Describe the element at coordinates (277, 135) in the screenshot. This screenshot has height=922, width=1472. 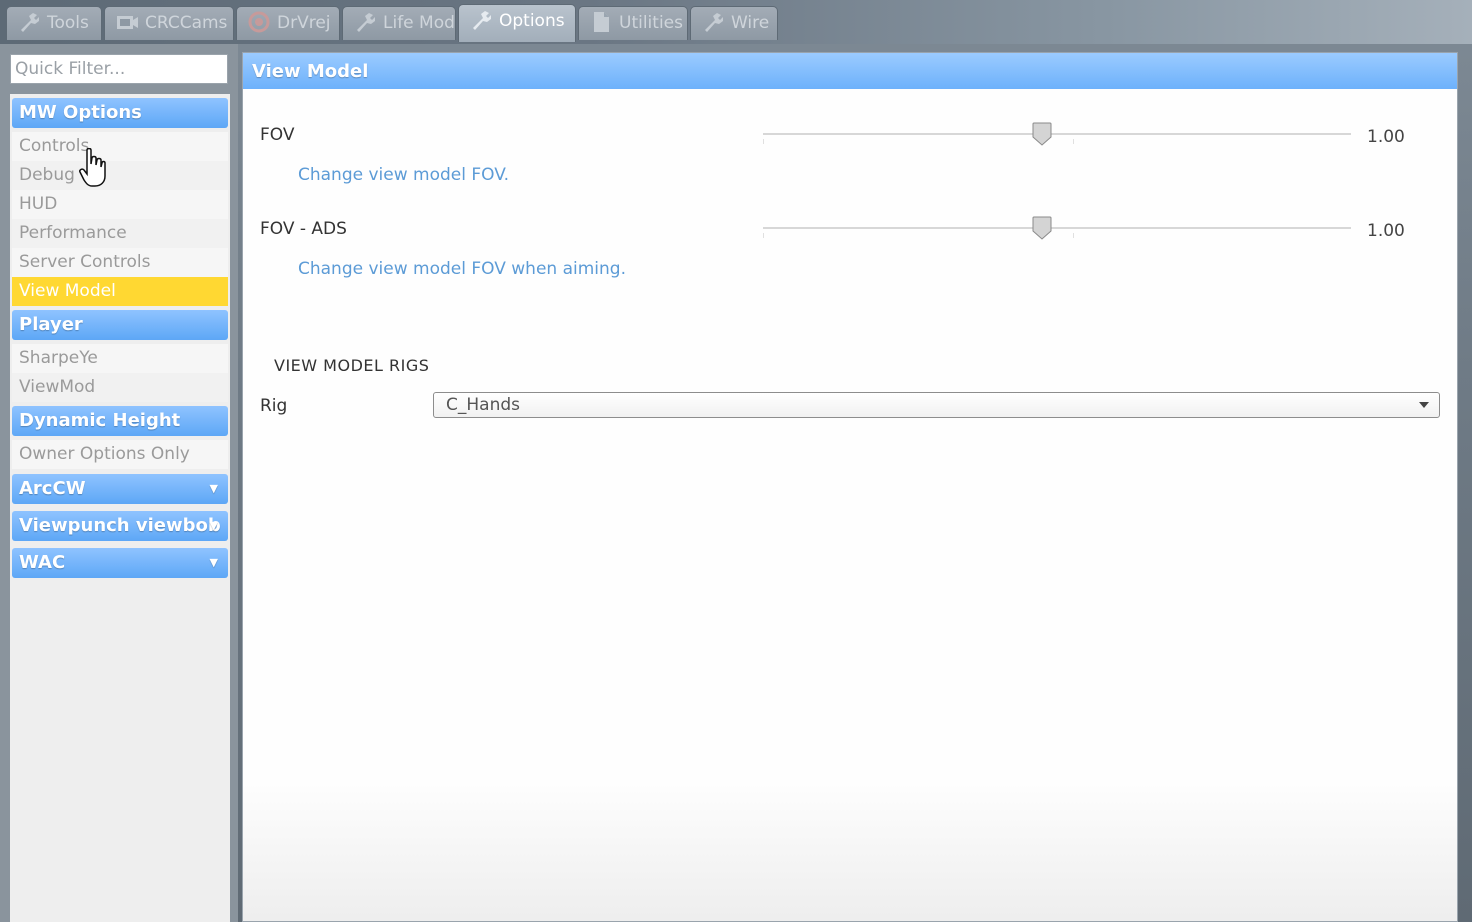
I see `fov-label: FOV` at that location.